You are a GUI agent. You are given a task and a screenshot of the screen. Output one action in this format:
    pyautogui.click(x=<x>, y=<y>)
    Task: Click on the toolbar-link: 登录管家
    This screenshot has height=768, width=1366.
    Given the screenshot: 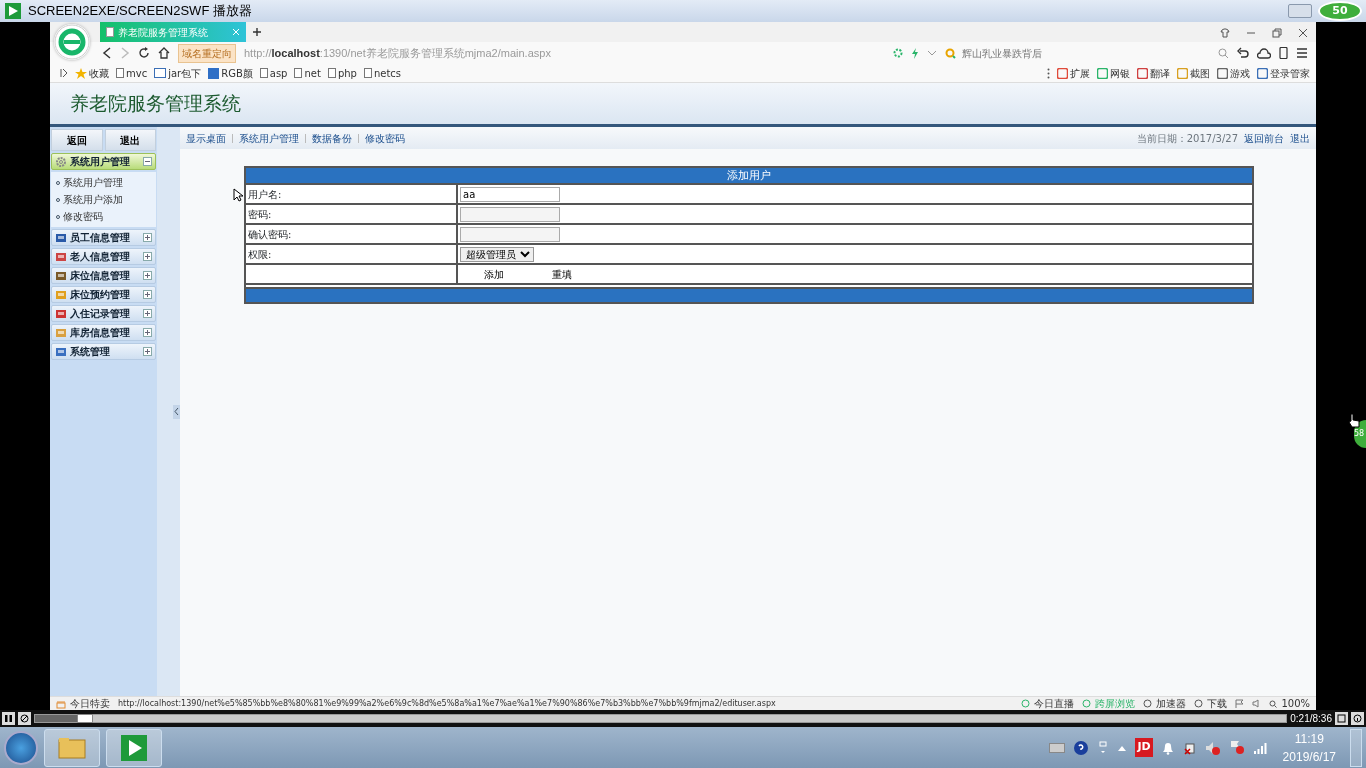 What is the action you would take?
    pyautogui.click(x=1283, y=73)
    